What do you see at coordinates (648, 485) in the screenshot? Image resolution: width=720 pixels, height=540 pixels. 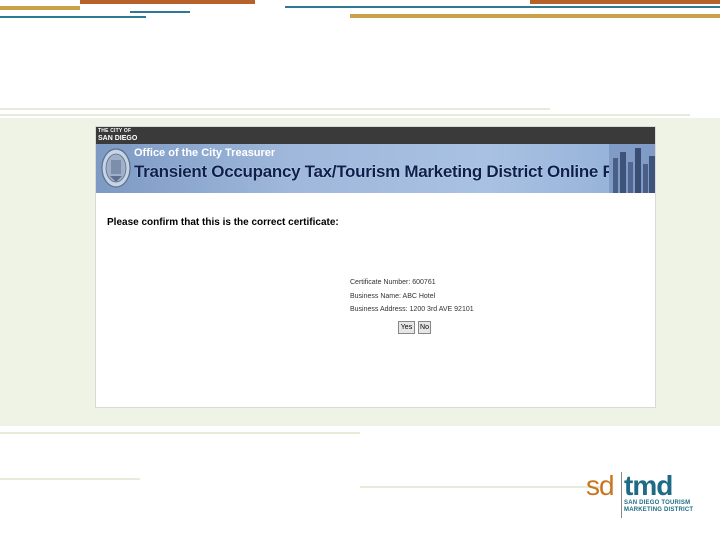 I see `logo-tmd-text: tmd` at bounding box center [648, 485].